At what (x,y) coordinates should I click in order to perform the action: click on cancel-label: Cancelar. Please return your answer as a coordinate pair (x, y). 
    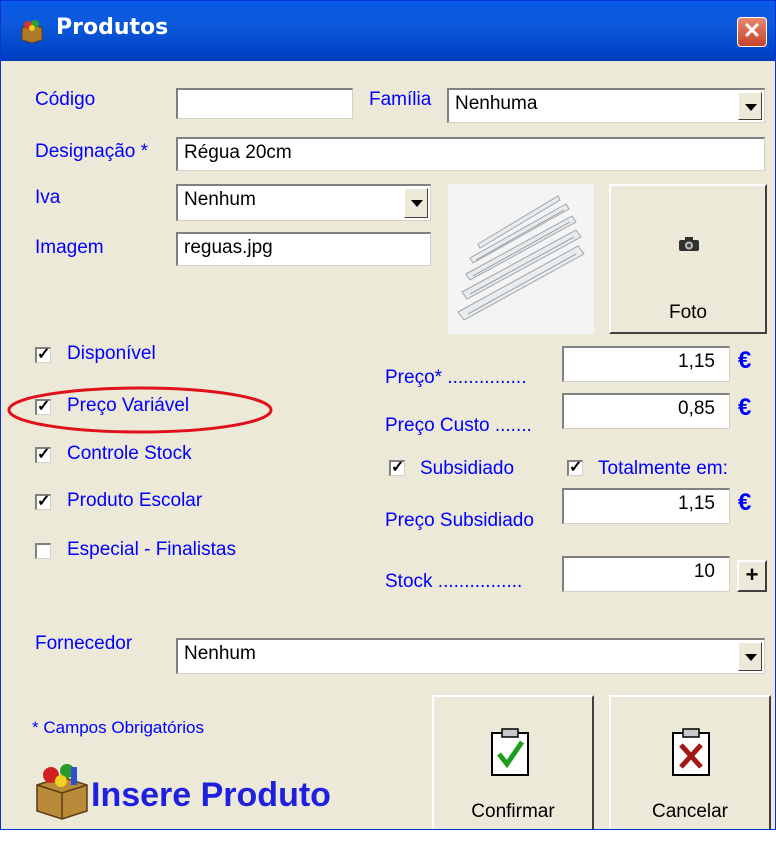
    Looking at the image, I should click on (690, 811).